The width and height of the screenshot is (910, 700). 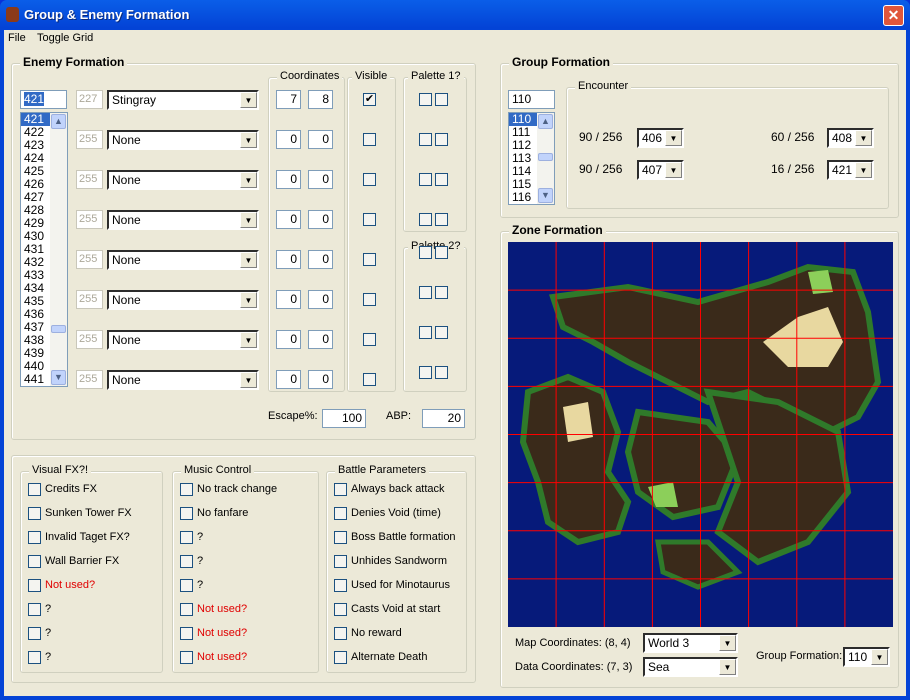 I want to click on list-item: 116, so click(x=524, y=197).